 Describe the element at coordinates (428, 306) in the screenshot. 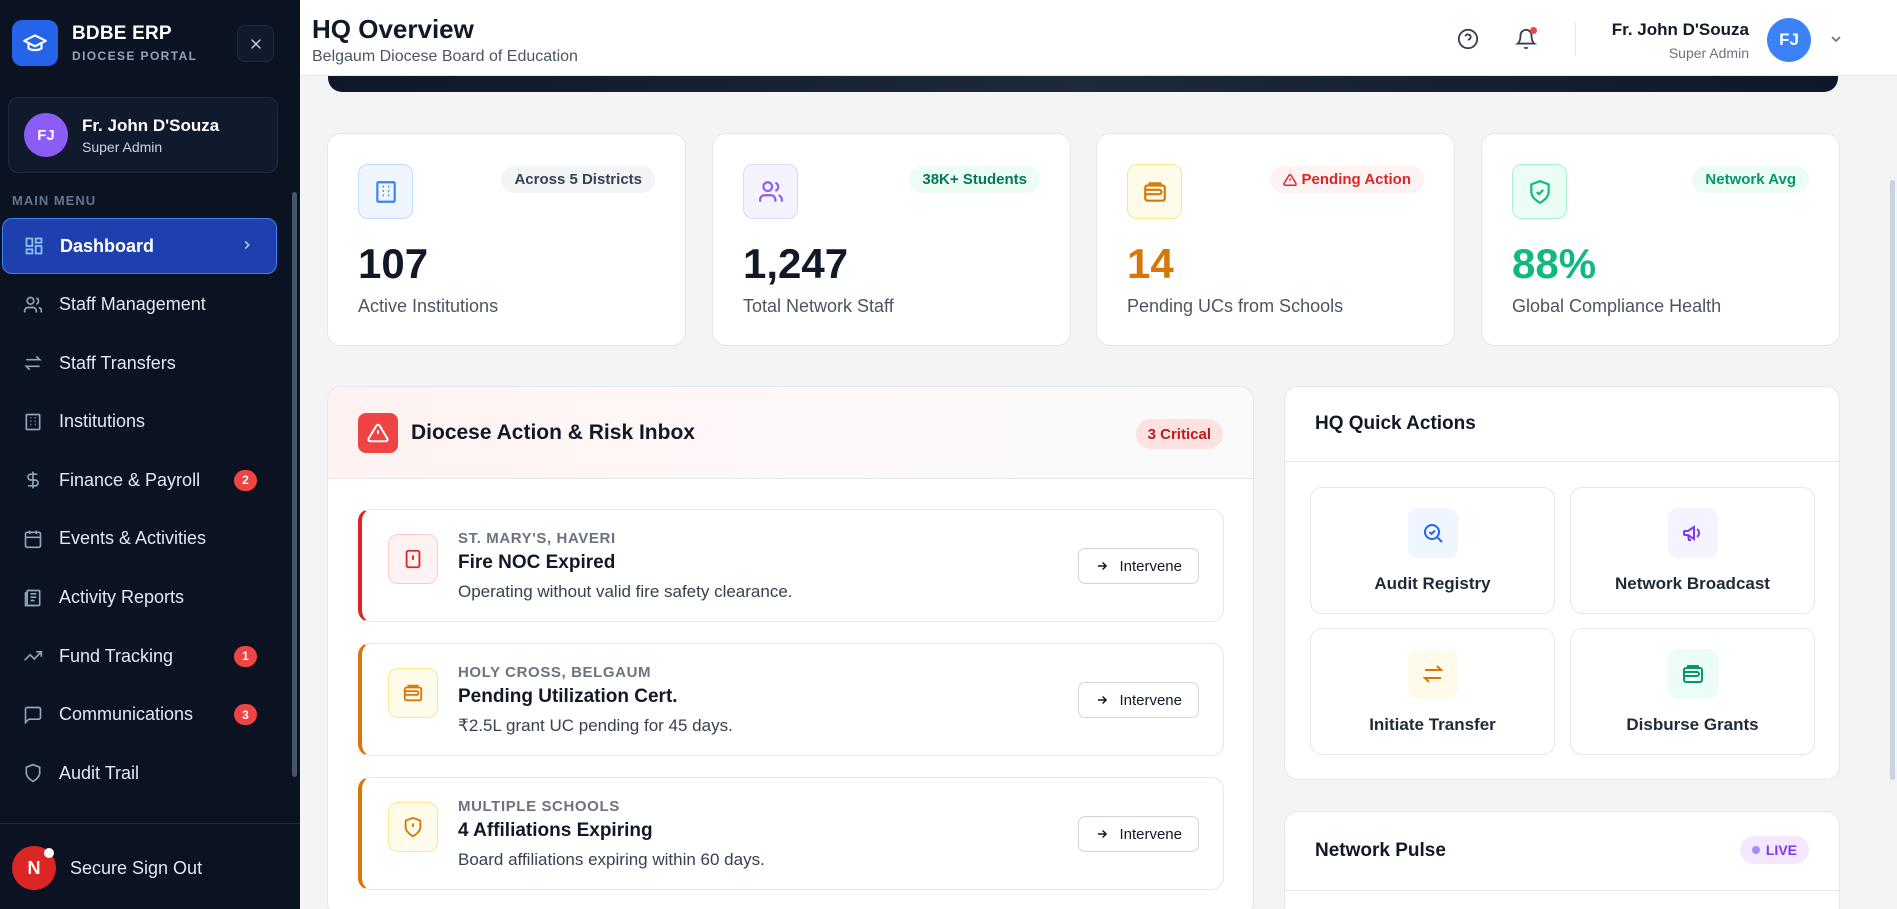

I see `stat-label: Active Institutions` at that location.